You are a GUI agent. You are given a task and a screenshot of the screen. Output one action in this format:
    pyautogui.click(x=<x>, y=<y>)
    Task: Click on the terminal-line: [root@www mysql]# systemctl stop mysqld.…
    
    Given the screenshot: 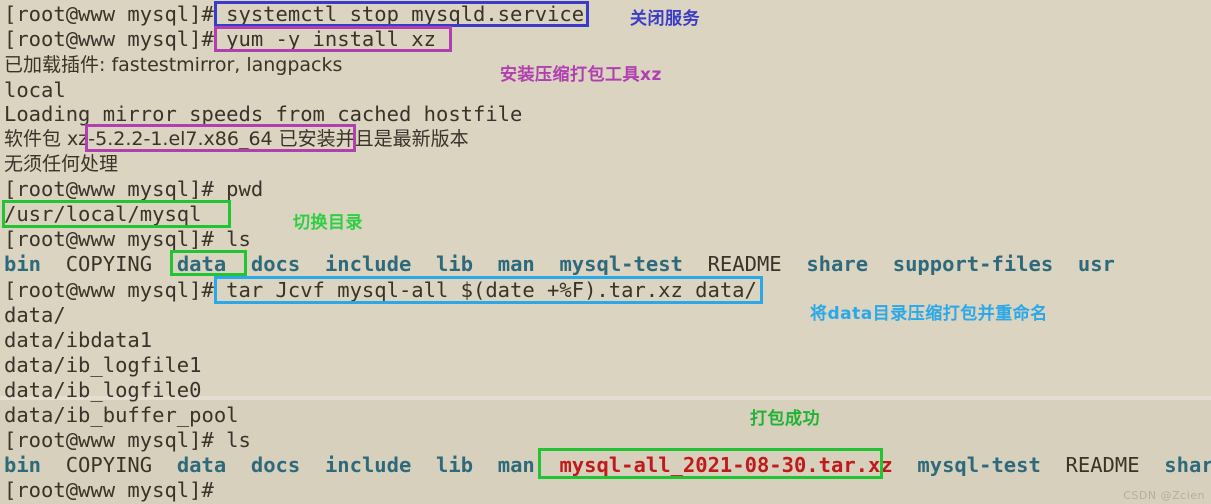 What is the action you would take?
    pyautogui.click(x=294, y=14)
    